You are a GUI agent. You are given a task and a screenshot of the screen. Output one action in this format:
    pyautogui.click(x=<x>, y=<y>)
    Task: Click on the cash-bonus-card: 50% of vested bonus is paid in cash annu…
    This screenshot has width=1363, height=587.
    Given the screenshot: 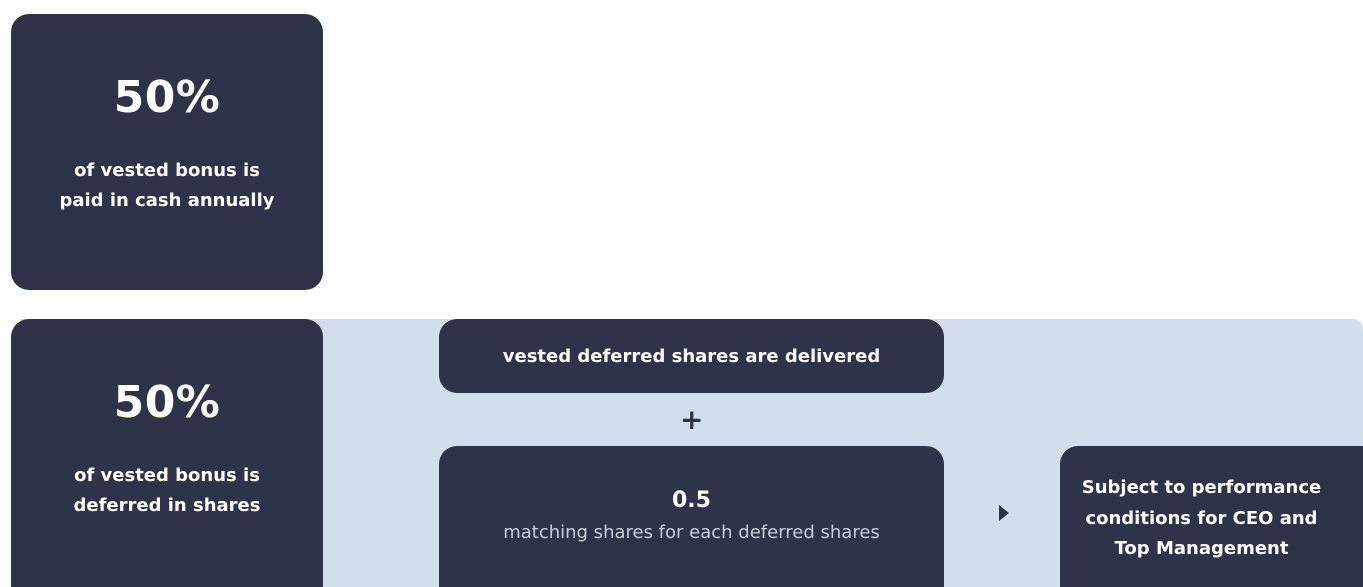 What is the action you would take?
    pyautogui.click(x=167, y=152)
    